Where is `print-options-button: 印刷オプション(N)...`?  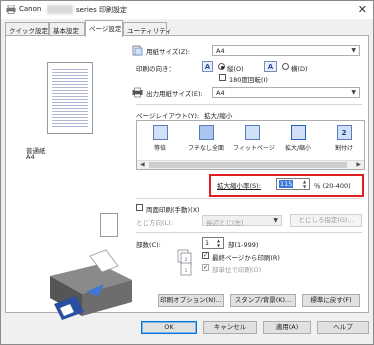
print-options-button: 印刷オプション(N)... is located at coordinates (191, 300).